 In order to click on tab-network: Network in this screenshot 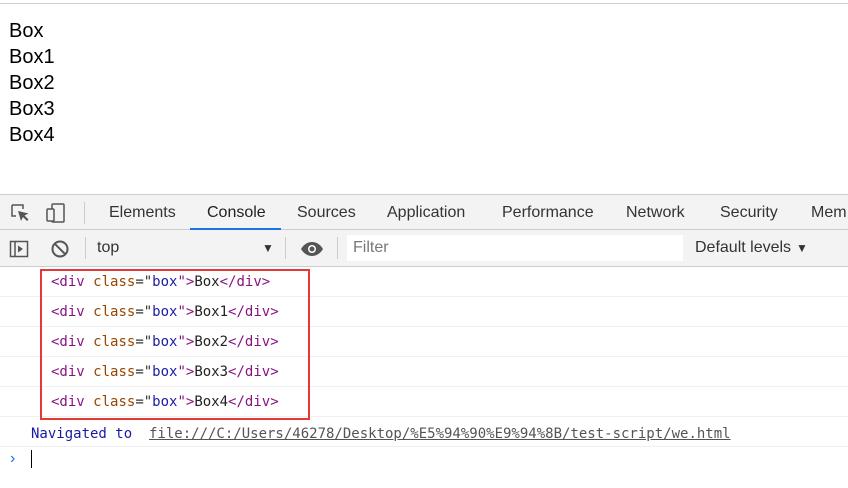, I will do `click(655, 212)`.